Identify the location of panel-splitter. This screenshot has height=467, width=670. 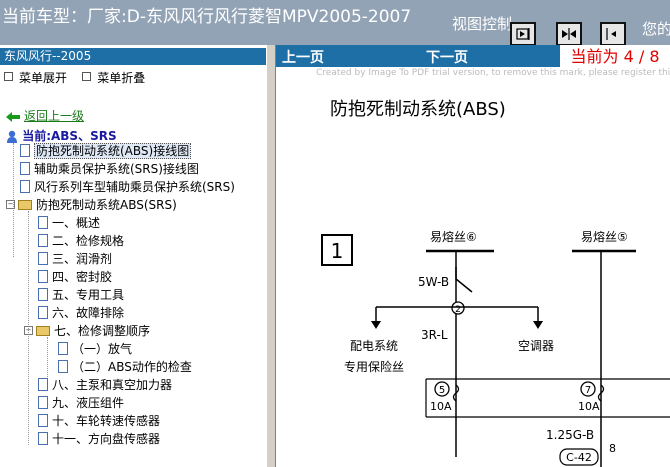
(271, 256).